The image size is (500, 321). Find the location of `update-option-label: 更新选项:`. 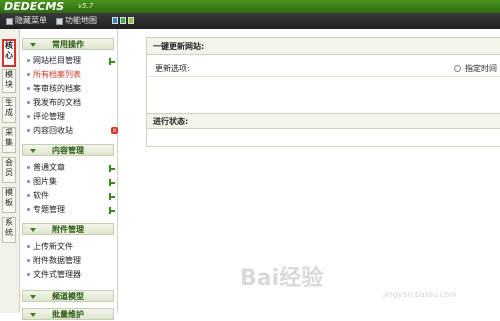

update-option-label: 更新选项: is located at coordinates (172, 68).